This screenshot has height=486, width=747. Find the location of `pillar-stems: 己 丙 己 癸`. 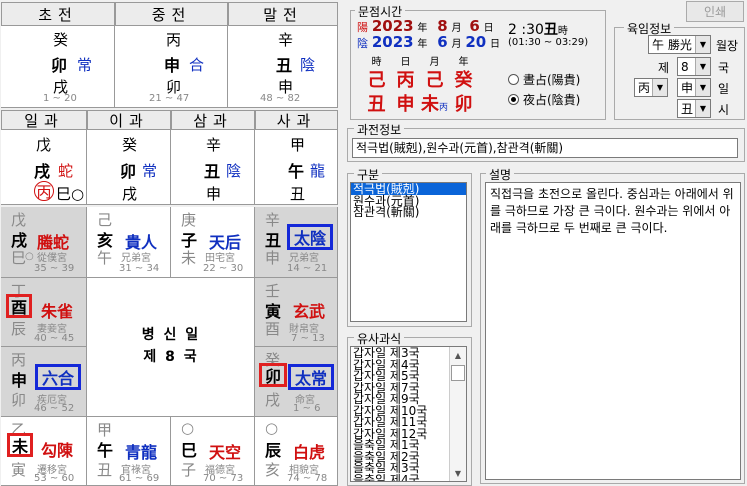

pillar-stems: 己 丙 己 癸 is located at coordinates (420, 80).